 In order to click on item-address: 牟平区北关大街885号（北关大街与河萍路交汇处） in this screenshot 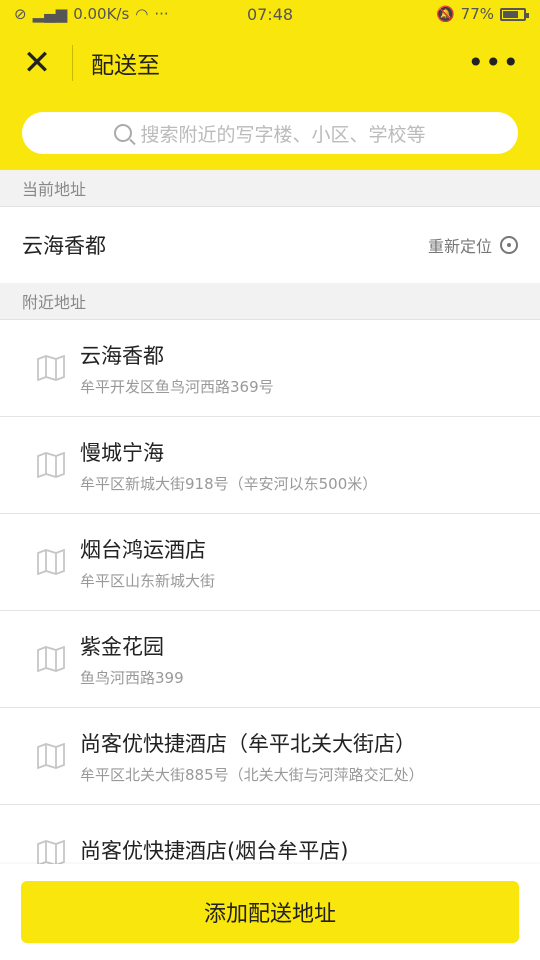, I will do `click(252, 774)`.